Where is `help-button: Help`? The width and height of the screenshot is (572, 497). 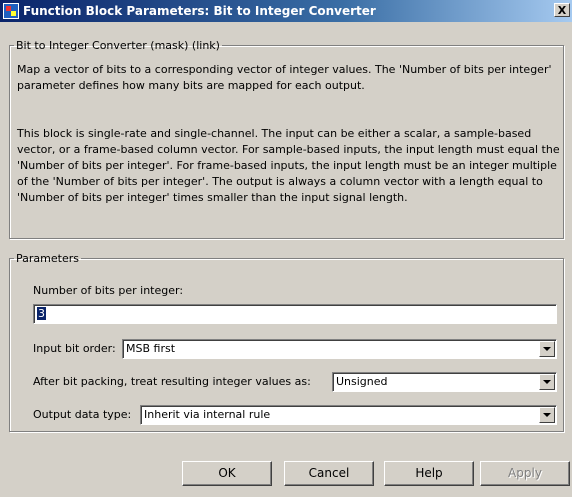 help-button: Help is located at coordinates (429, 473).